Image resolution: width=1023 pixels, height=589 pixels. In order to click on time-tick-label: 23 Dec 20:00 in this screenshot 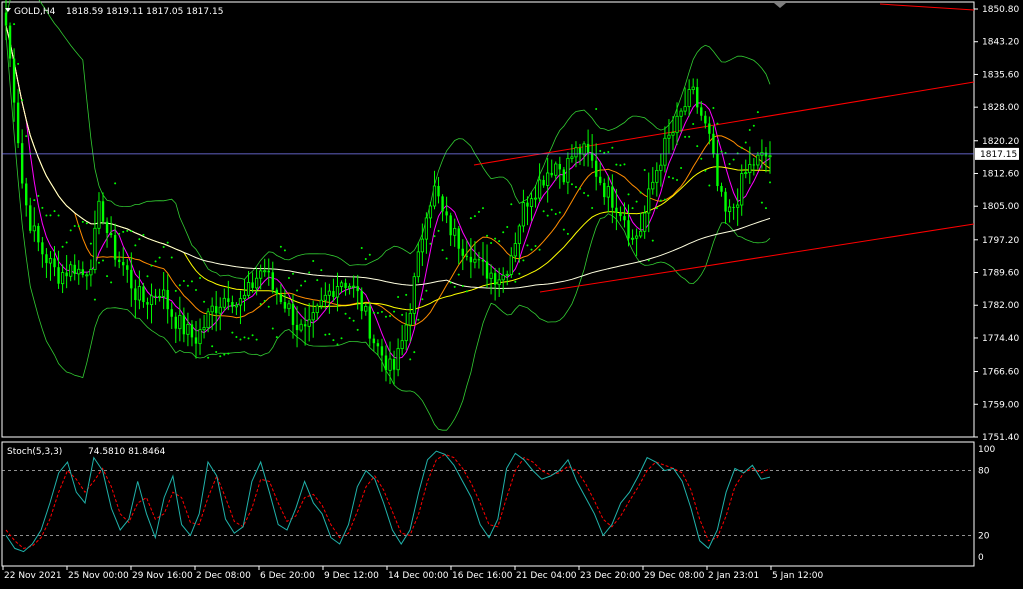, I will do `click(610, 576)`.